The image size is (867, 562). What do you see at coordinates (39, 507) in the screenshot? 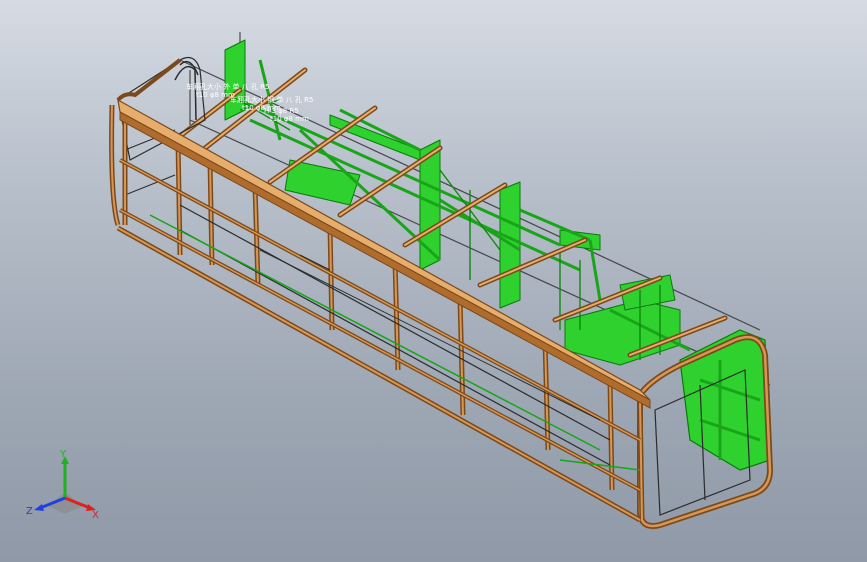
I see `z-arrow-icon` at bounding box center [39, 507].